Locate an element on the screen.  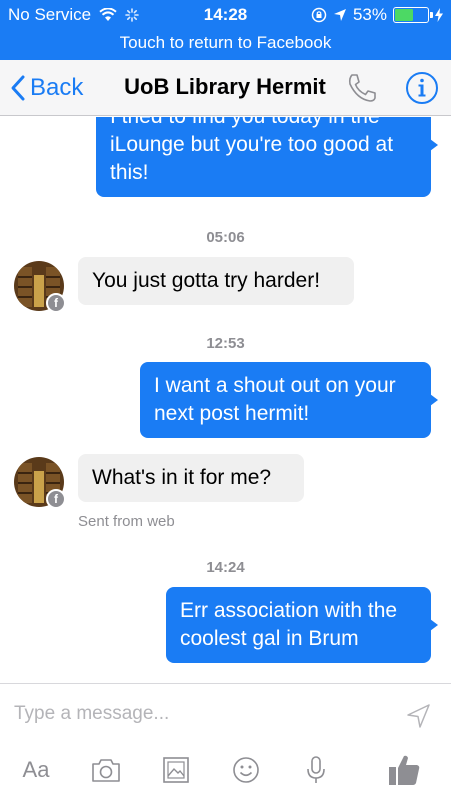
nav-bar: Back UoB Library Hermit is located at coordinates (225, 88).